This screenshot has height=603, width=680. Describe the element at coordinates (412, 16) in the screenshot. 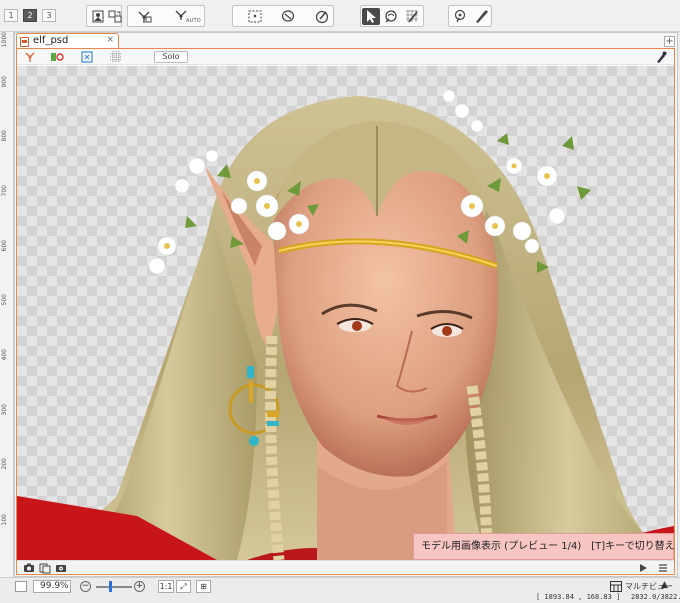

I see `mesh-edit-icon` at that location.